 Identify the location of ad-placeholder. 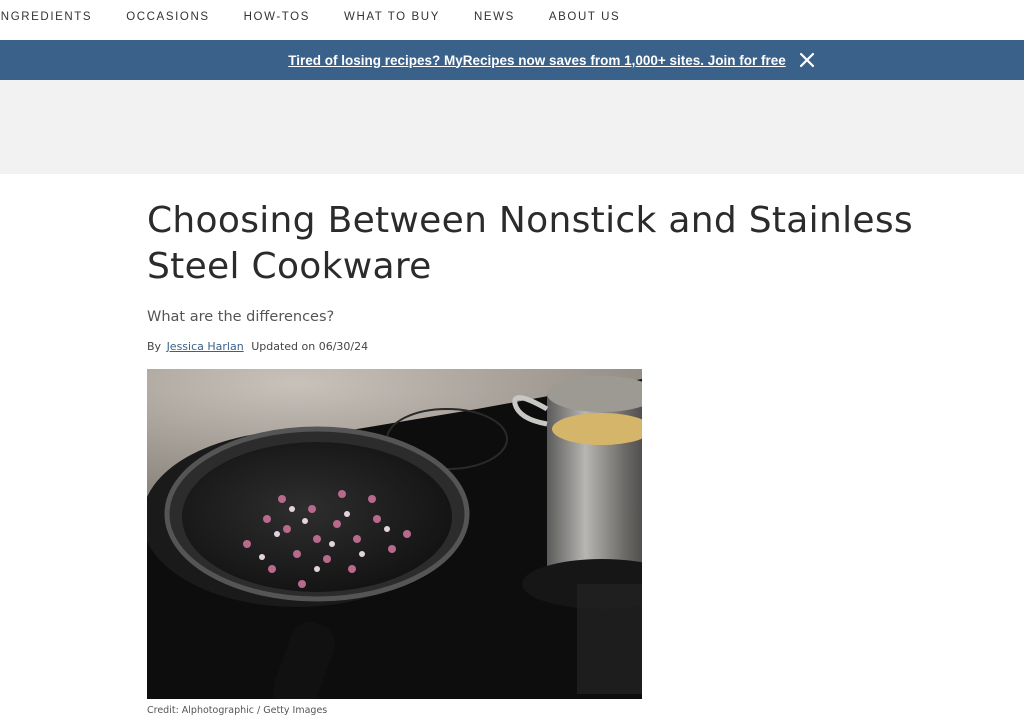
(512, 127).